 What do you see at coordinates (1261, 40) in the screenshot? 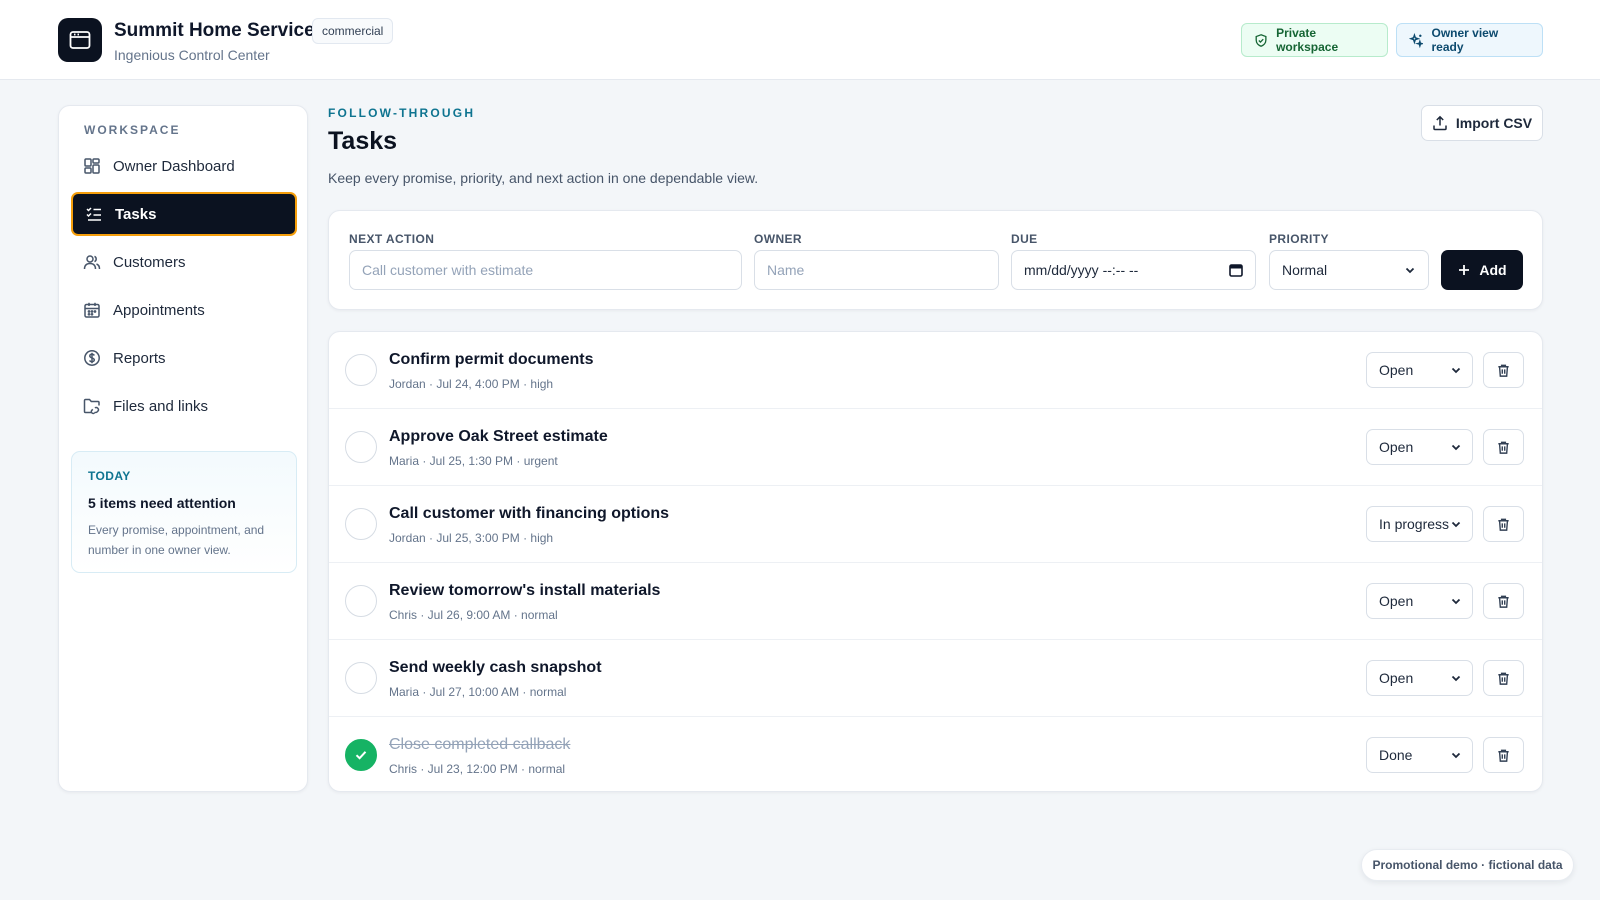
I see `shield-check-icon` at bounding box center [1261, 40].